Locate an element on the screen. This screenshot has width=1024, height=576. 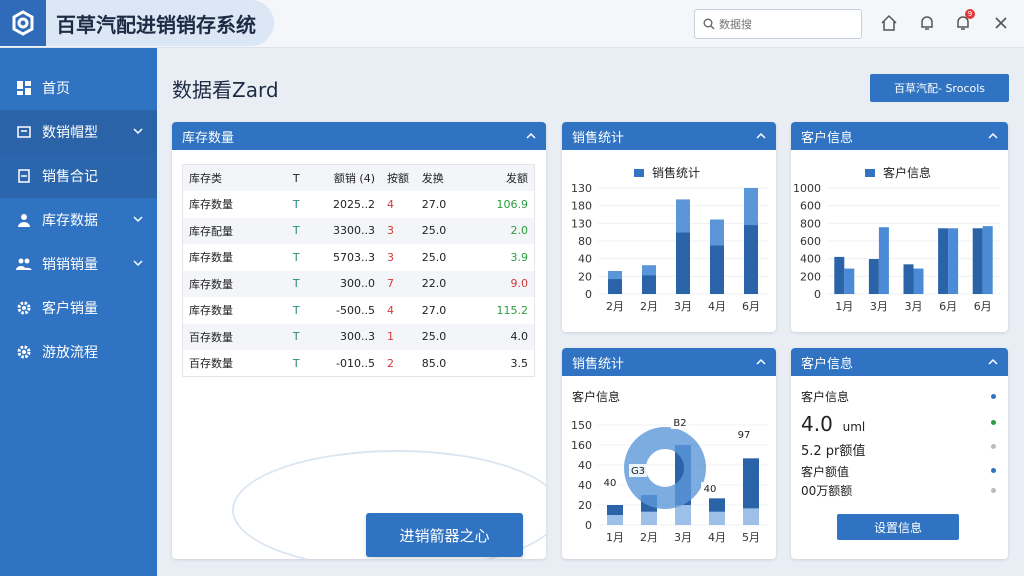
sidebar-item-label: 销销销量 is located at coordinates (70, 265).